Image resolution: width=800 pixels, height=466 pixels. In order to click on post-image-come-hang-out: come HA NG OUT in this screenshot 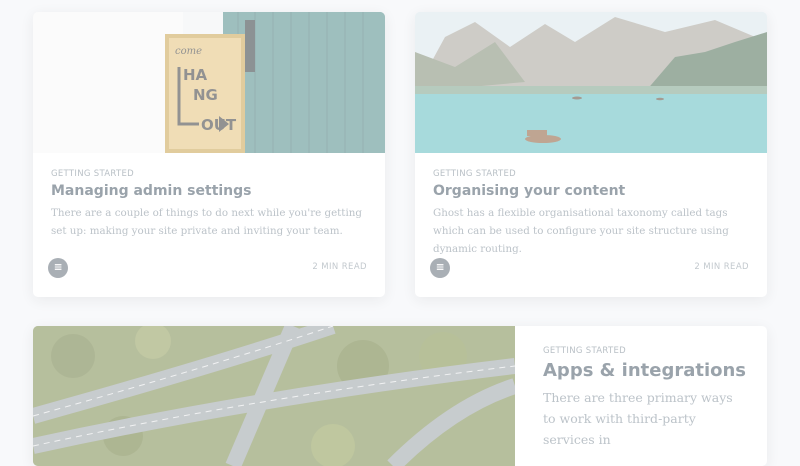, I will do `click(209, 82)`.